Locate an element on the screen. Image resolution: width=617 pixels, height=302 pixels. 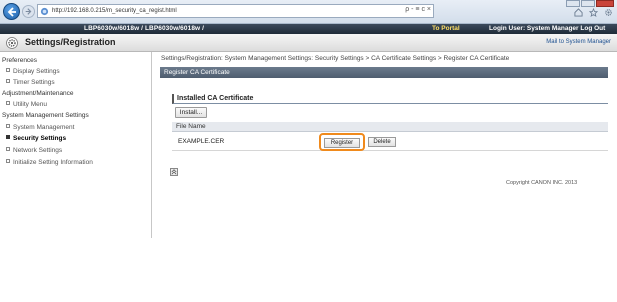
window-controls is located at coordinates (590, 3).